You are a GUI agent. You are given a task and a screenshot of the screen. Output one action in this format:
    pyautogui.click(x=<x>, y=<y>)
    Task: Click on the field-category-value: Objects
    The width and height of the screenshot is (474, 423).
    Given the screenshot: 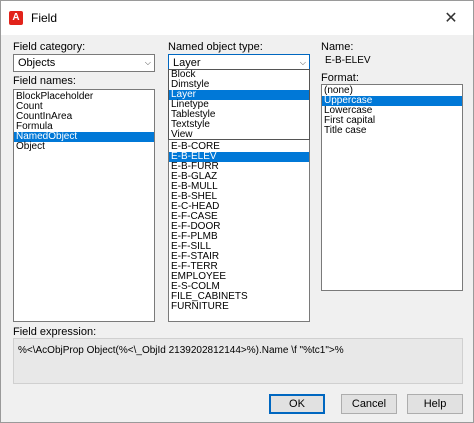 What is the action you would take?
    pyautogui.click(x=37, y=63)
    